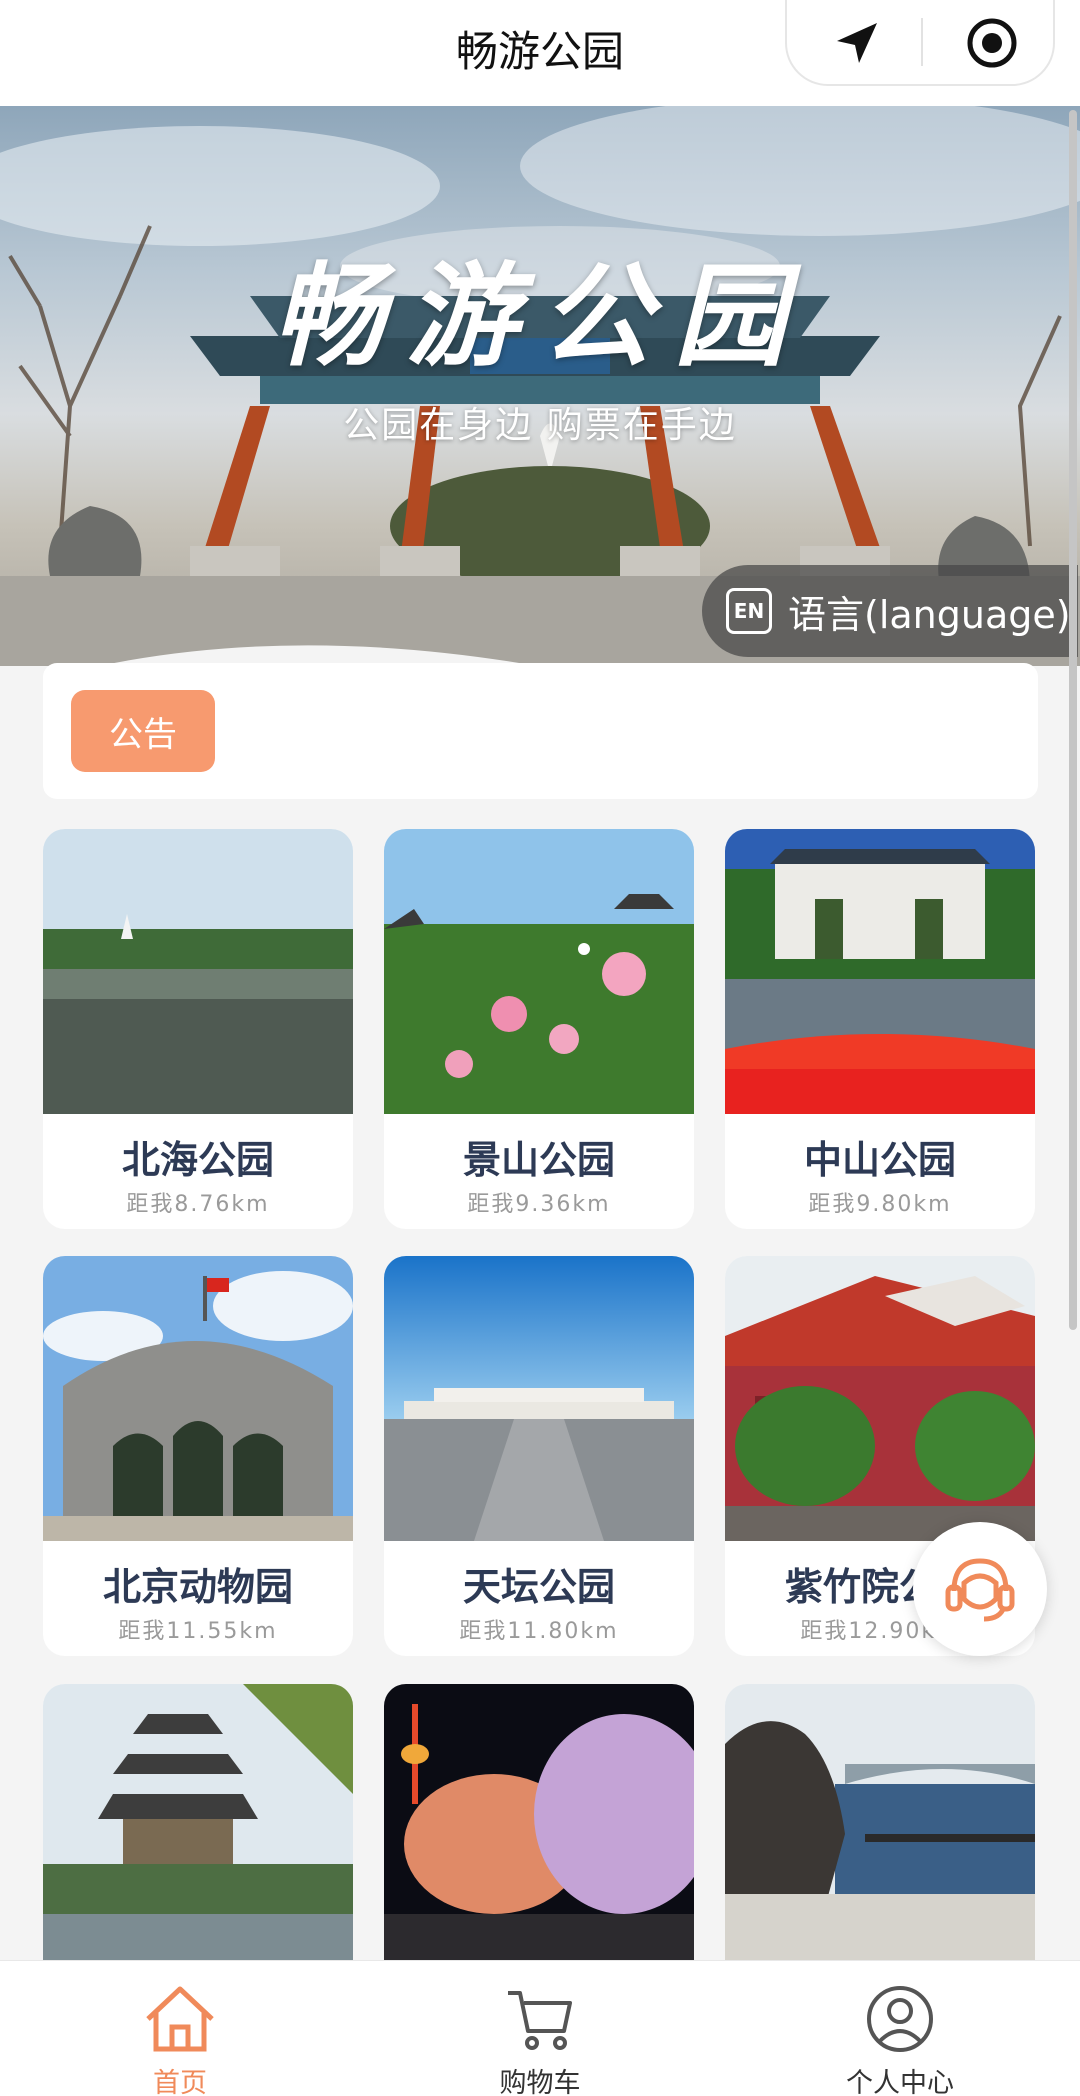  I want to click on park-name: 中山公园, so click(879, 1160).